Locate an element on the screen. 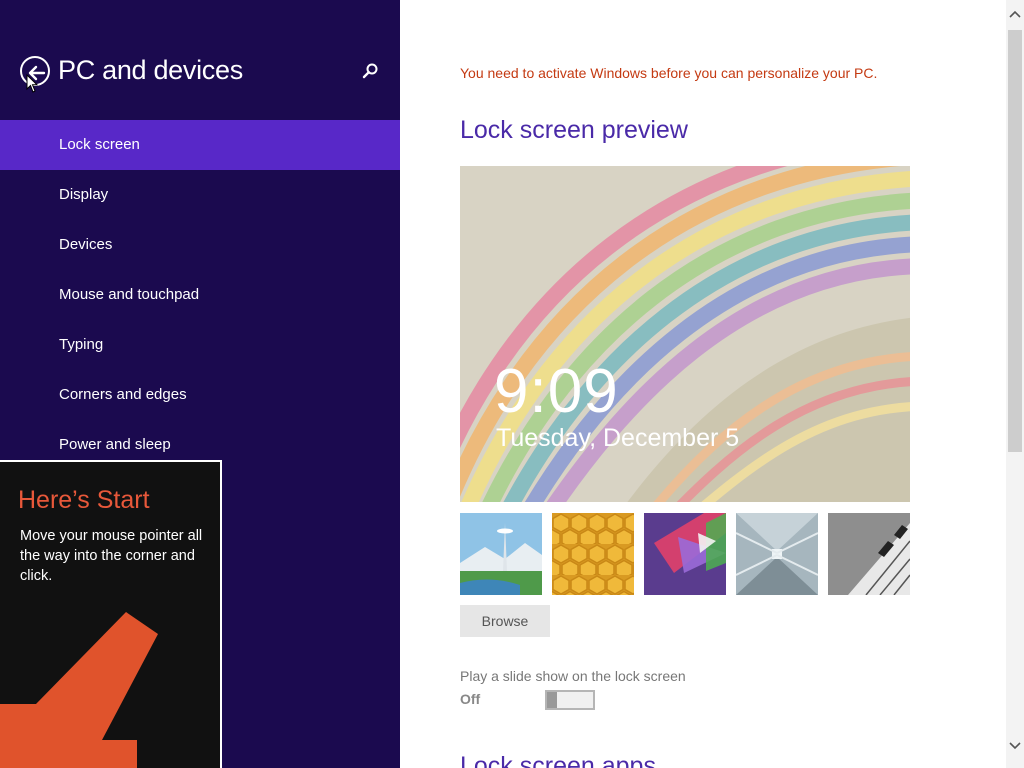 The width and height of the screenshot is (1024, 768). nav-item-corners-and-edges: Corners and edges is located at coordinates (200, 395).